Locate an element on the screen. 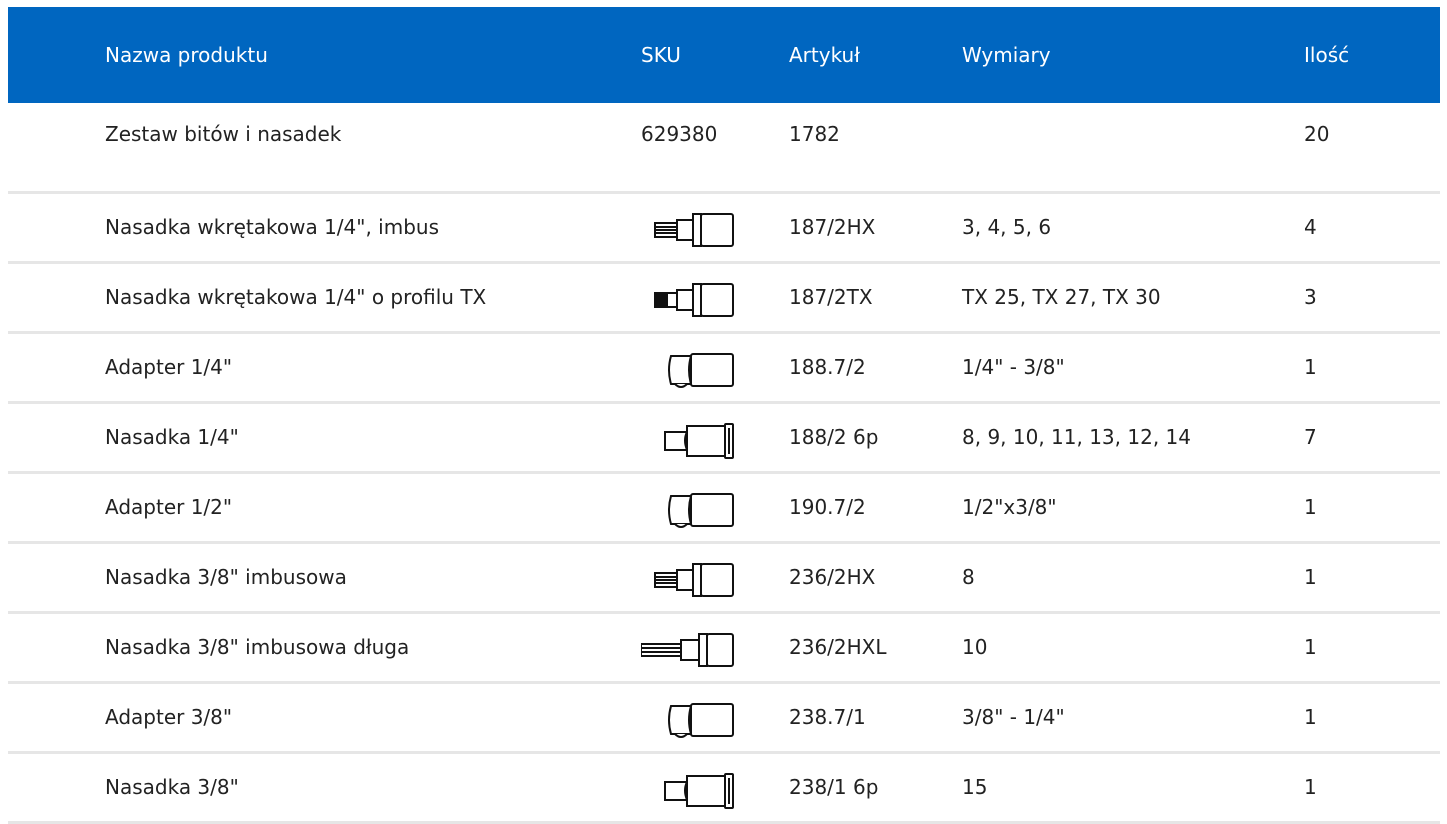  product-name: Nasadka wkrętakowa 1/4" o profilu TX is located at coordinates (296, 297).